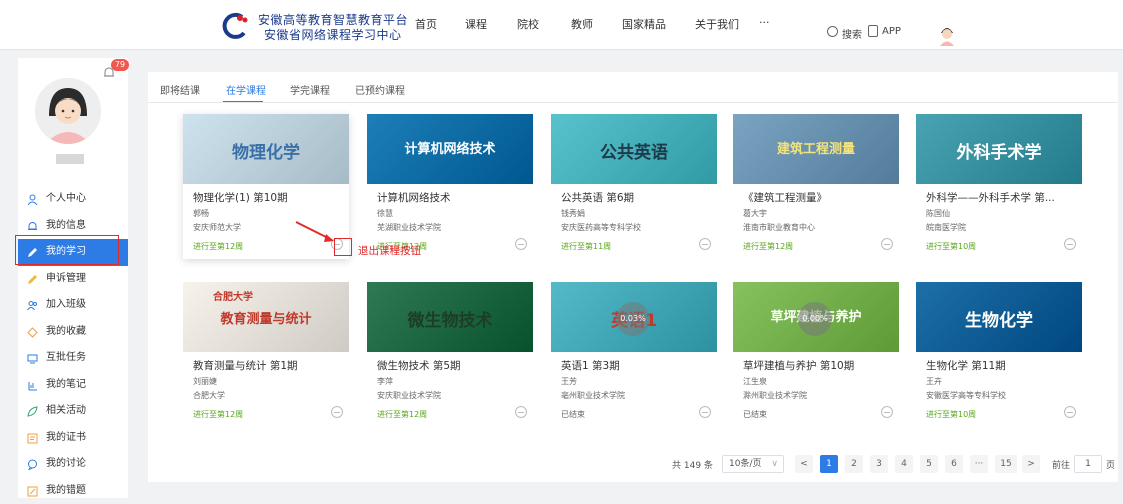  What do you see at coordinates (753, 464) in the screenshot?
I see `page-size-select: 10条/页∨` at bounding box center [753, 464].